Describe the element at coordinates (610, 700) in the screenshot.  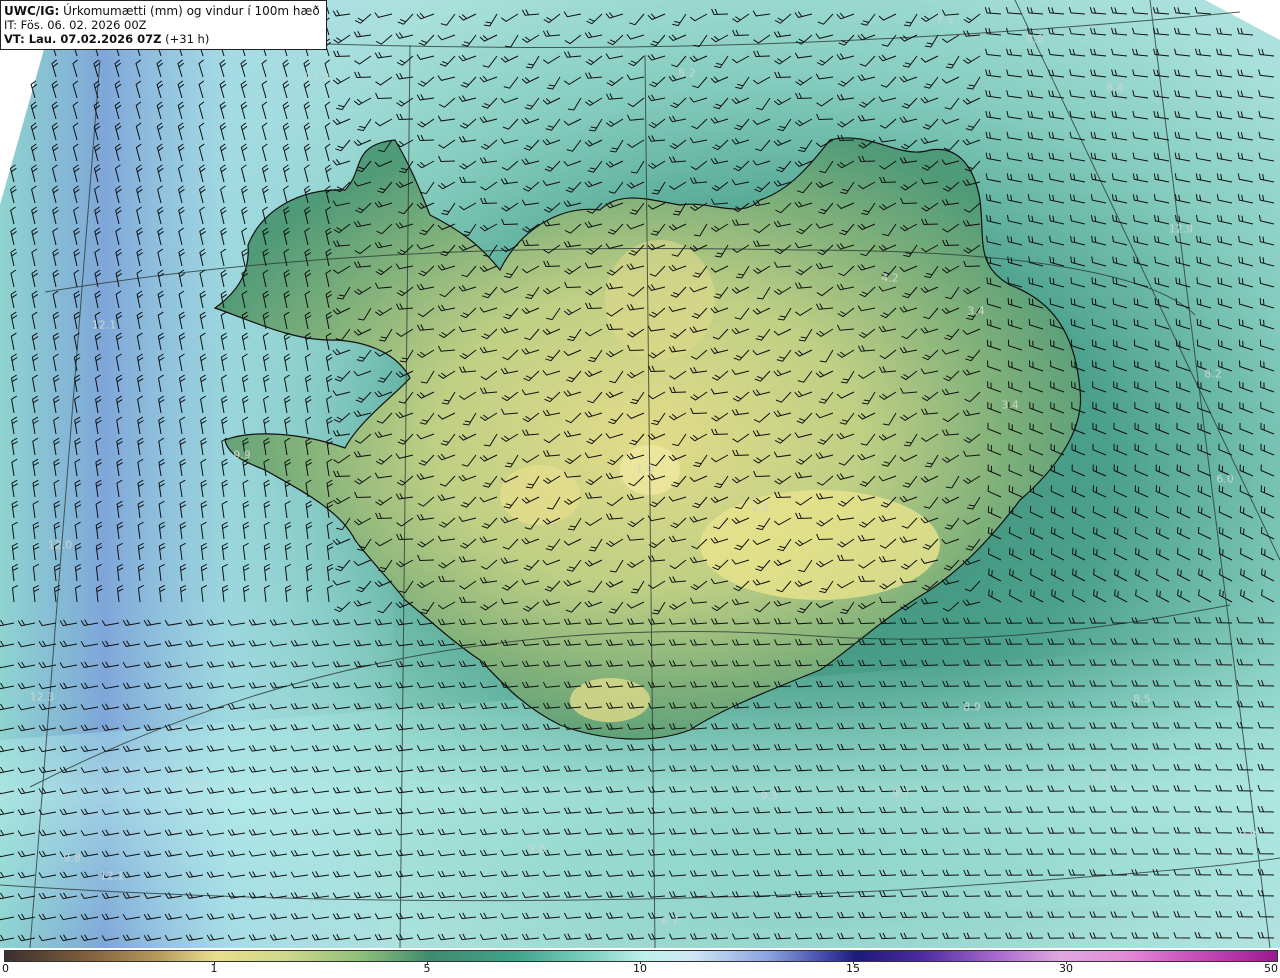
I see `myrdalsjokull-highlight` at that location.